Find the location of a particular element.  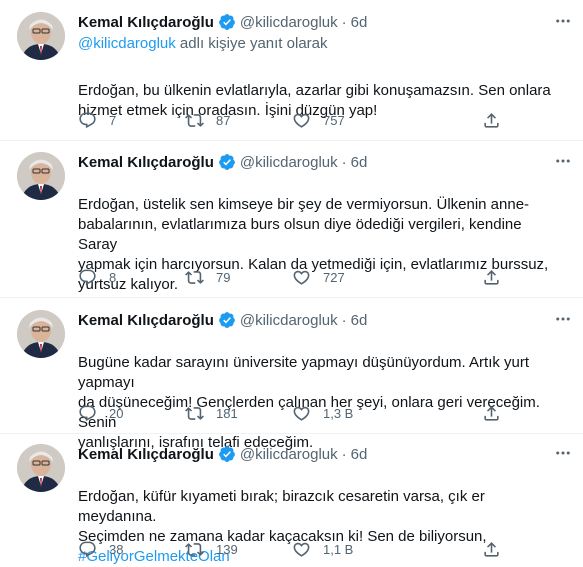

reply-context-text: adlı kişiye yanıt olarak is located at coordinates (251, 43).